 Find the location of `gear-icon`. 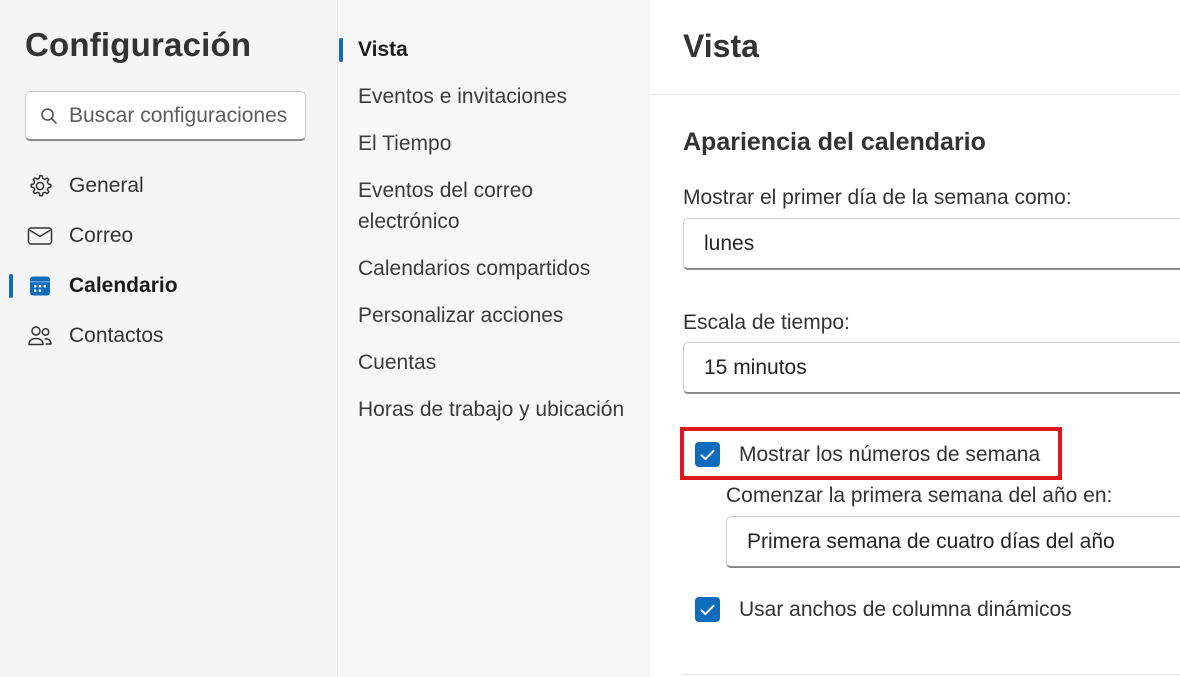

gear-icon is located at coordinates (40, 186).